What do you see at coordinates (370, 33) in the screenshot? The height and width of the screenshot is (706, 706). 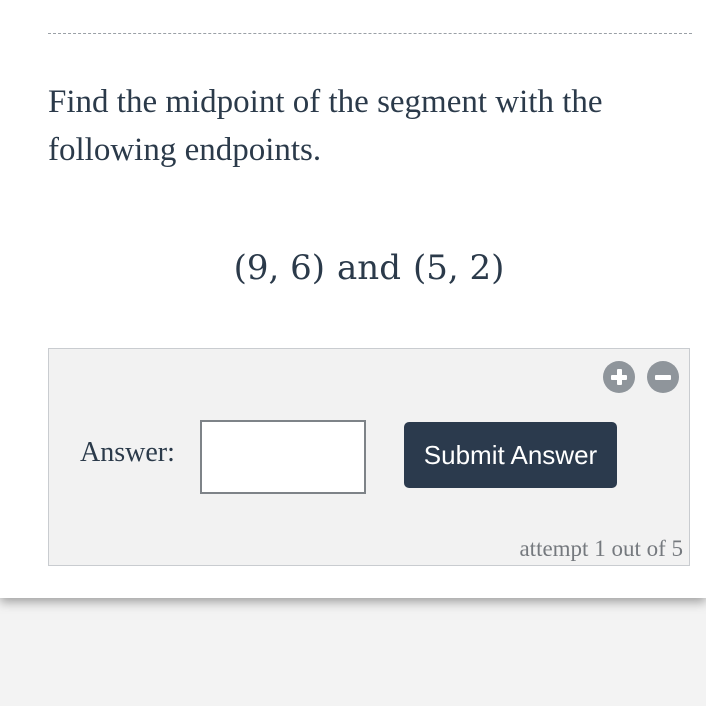 I see `dashed-divider` at bounding box center [370, 33].